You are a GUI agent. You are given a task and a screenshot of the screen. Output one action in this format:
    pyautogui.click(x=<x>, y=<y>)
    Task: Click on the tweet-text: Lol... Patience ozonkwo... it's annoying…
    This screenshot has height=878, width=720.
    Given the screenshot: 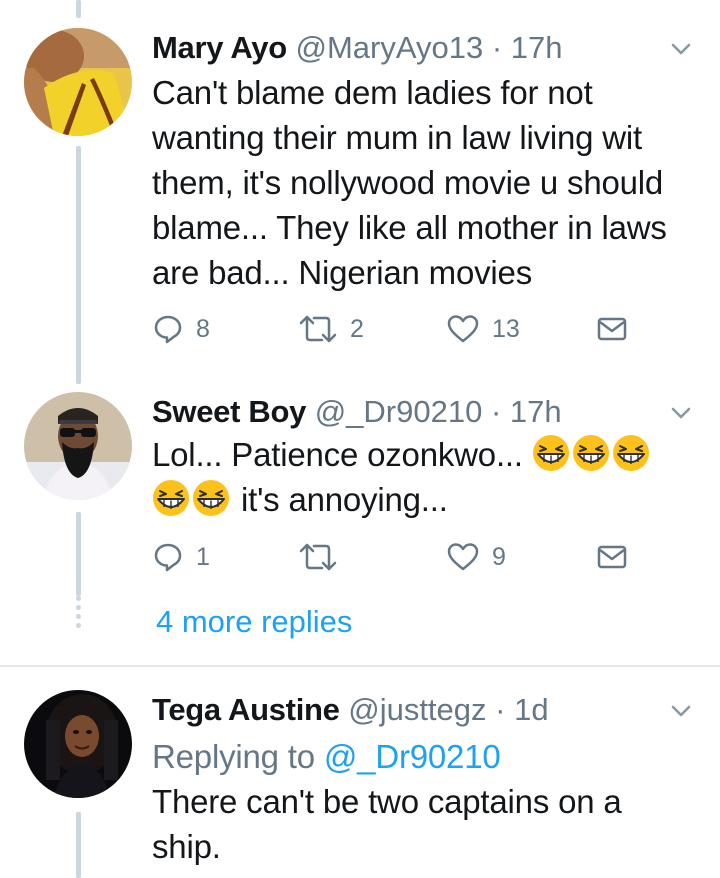 What is the action you would take?
    pyautogui.click(x=421, y=477)
    